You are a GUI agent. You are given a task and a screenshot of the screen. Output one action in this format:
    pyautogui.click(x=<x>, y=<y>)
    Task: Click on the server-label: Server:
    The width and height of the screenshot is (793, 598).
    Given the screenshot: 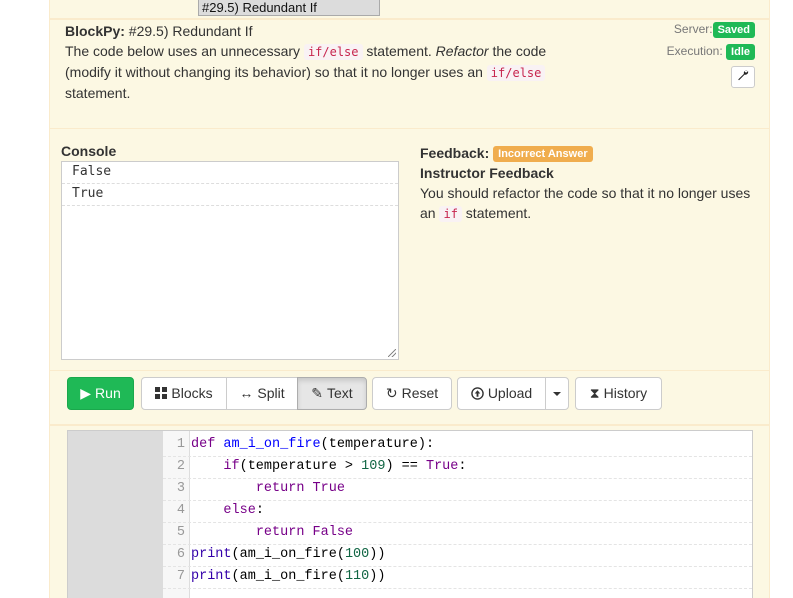 What is the action you would take?
    pyautogui.click(x=693, y=29)
    